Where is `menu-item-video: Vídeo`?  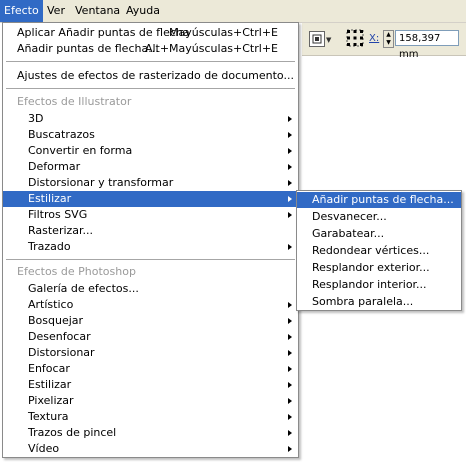
menu-item-video: Vídeo is located at coordinates (150, 449).